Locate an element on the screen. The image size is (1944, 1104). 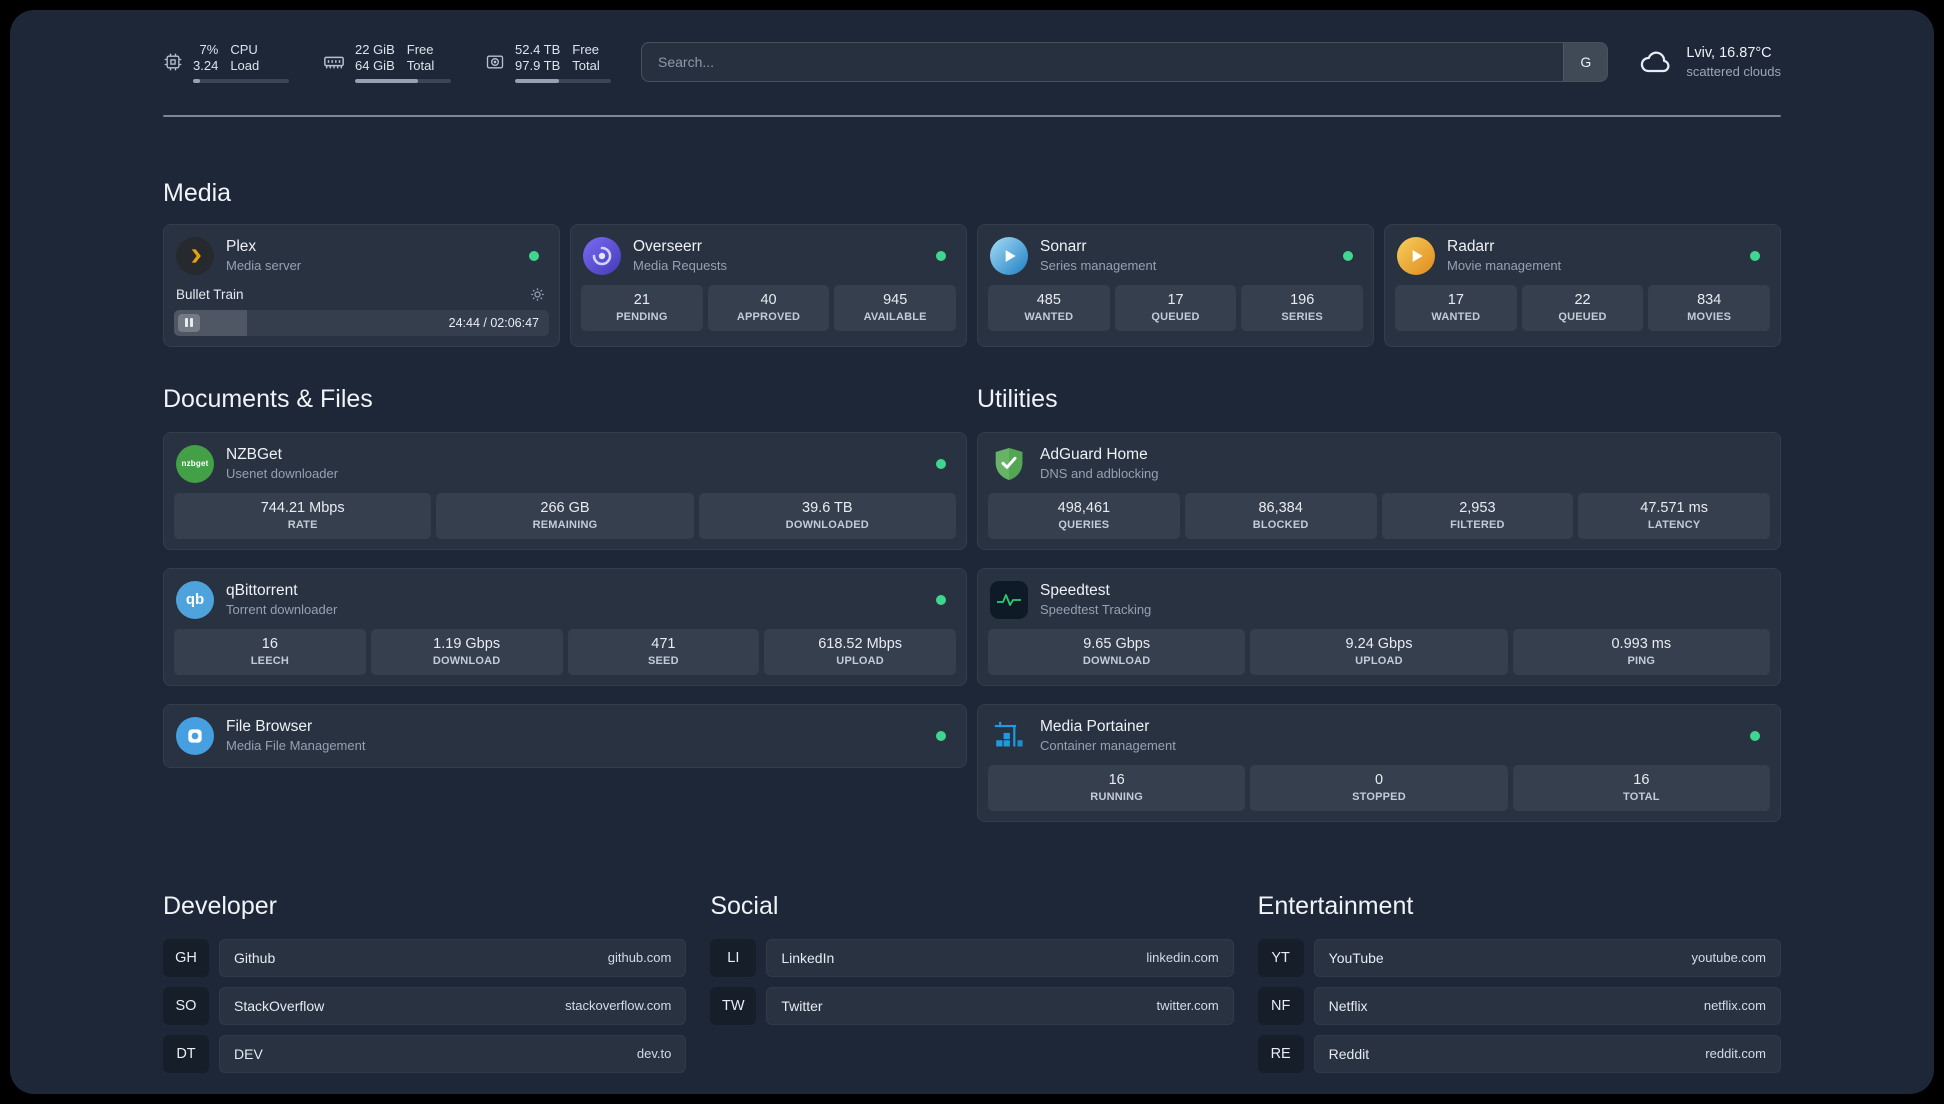
stat-value: 21 is located at coordinates (641, 299).